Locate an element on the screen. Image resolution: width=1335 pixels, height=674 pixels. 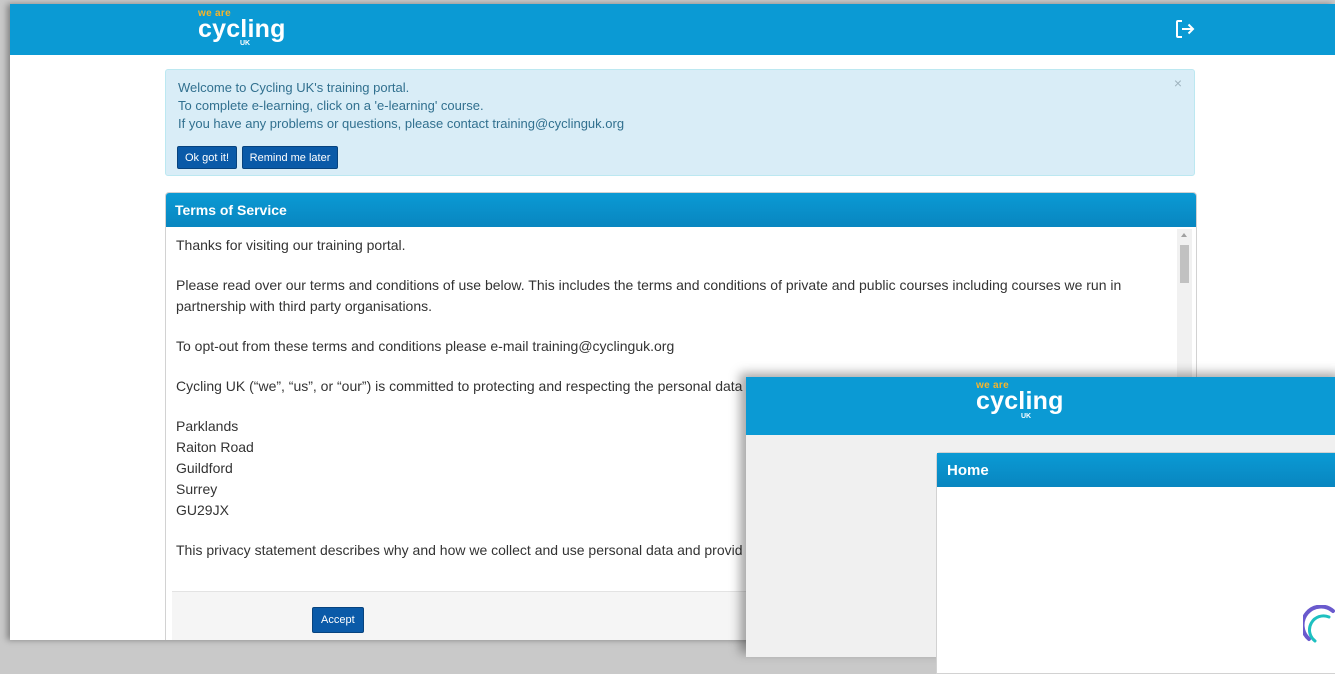
ok-got-it-button: Ok got it! is located at coordinates (207, 157).